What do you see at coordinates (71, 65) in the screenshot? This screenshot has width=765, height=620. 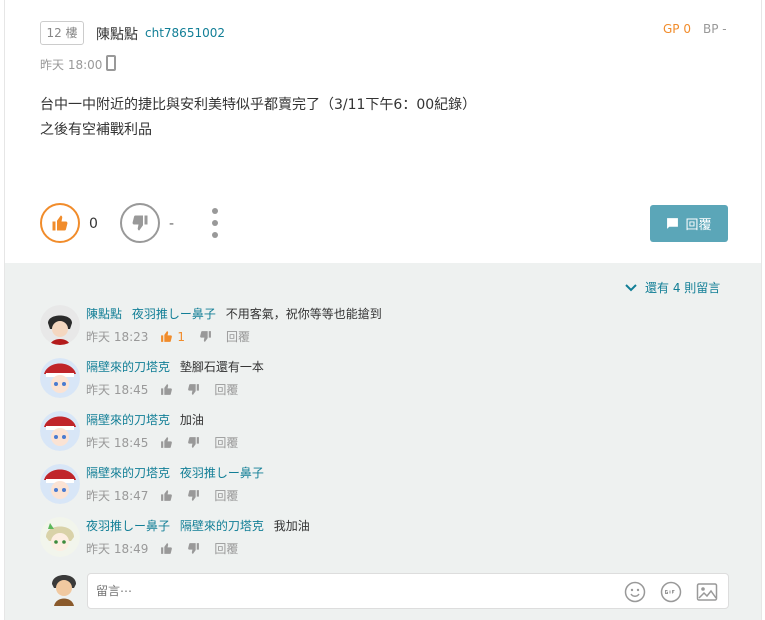 I see `post-time: 昨天 18:00` at bounding box center [71, 65].